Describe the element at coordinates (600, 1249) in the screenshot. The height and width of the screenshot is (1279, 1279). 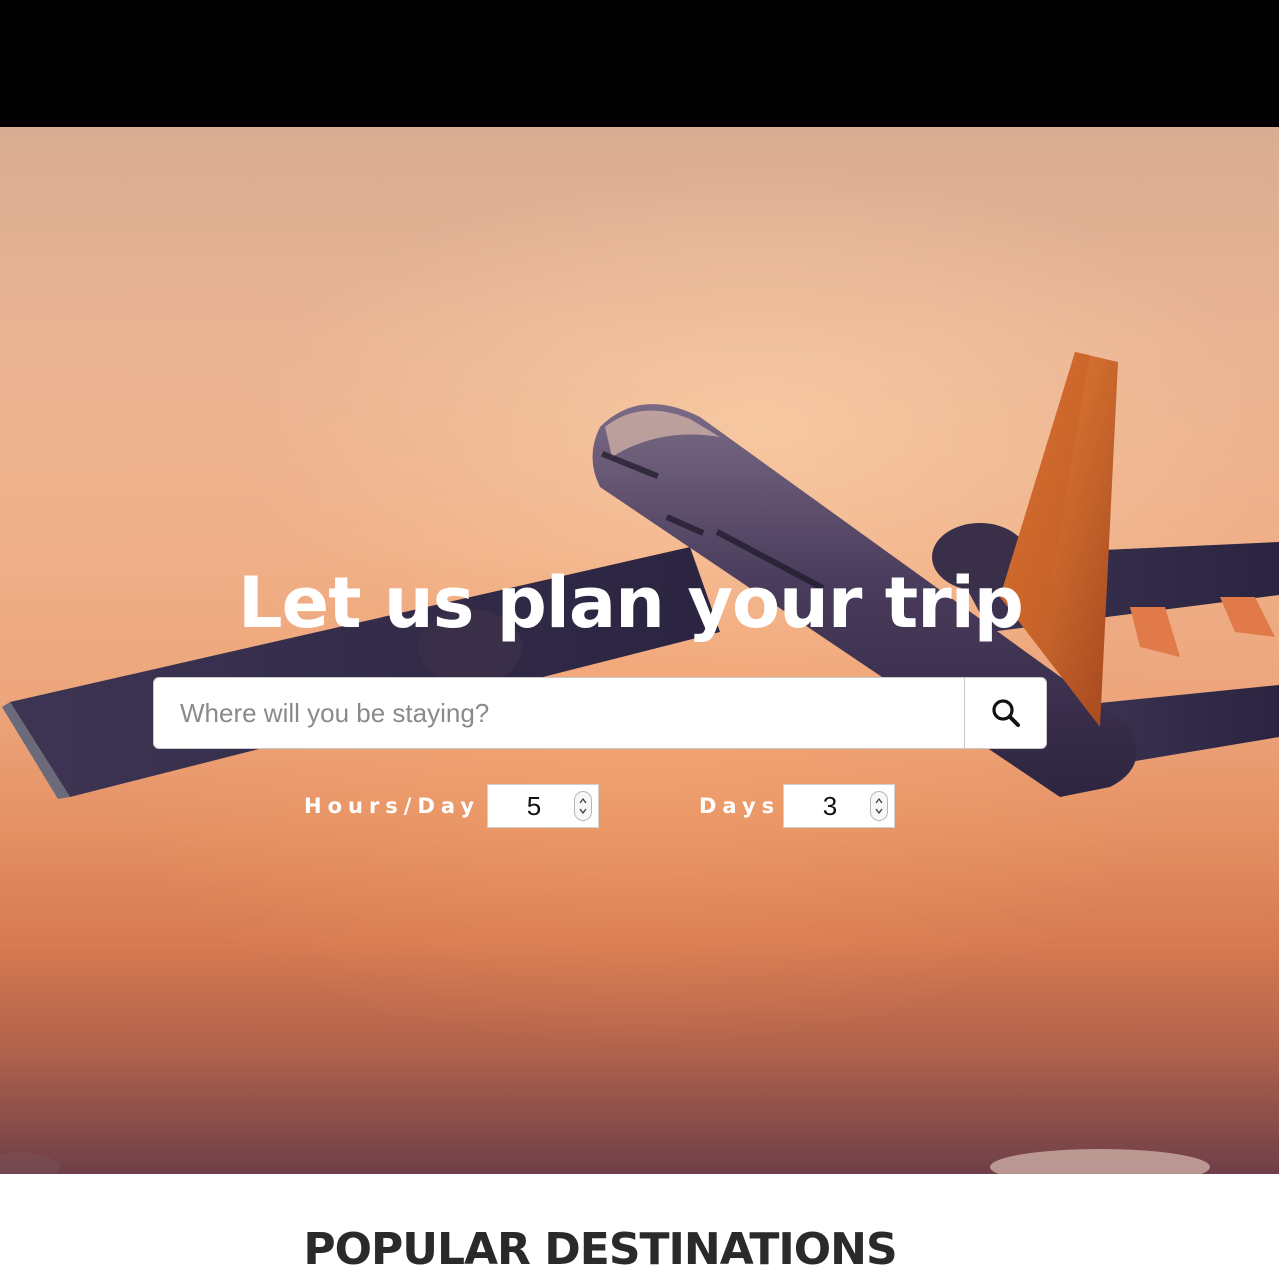
I see `popular-destinations-heading: POPULAR DESTINATIONS` at that location.